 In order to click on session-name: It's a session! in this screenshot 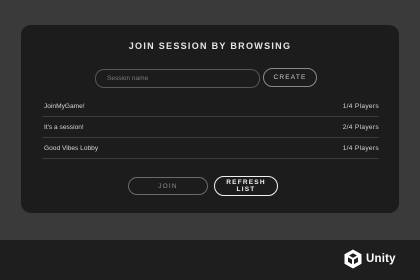, I will do `click(64, 127)`.